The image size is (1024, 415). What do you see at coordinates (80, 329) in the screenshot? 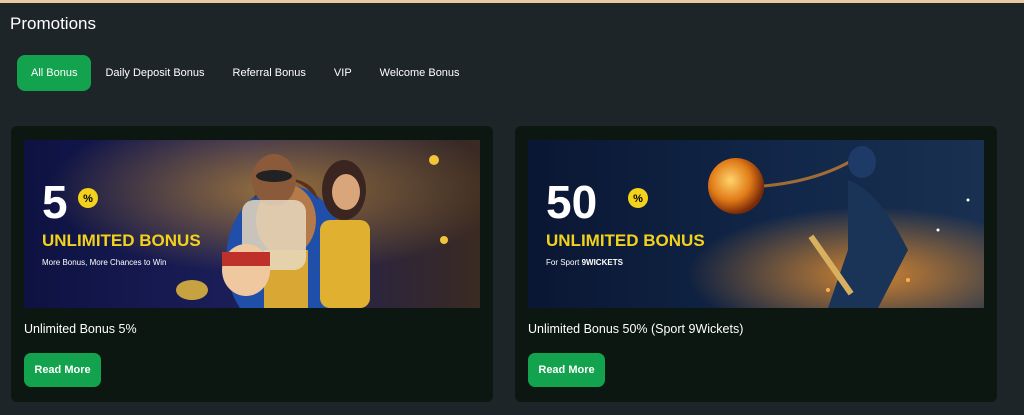
I see `promotion-title: Unlimited Bonus 5%` at bounding box center [80, 329].